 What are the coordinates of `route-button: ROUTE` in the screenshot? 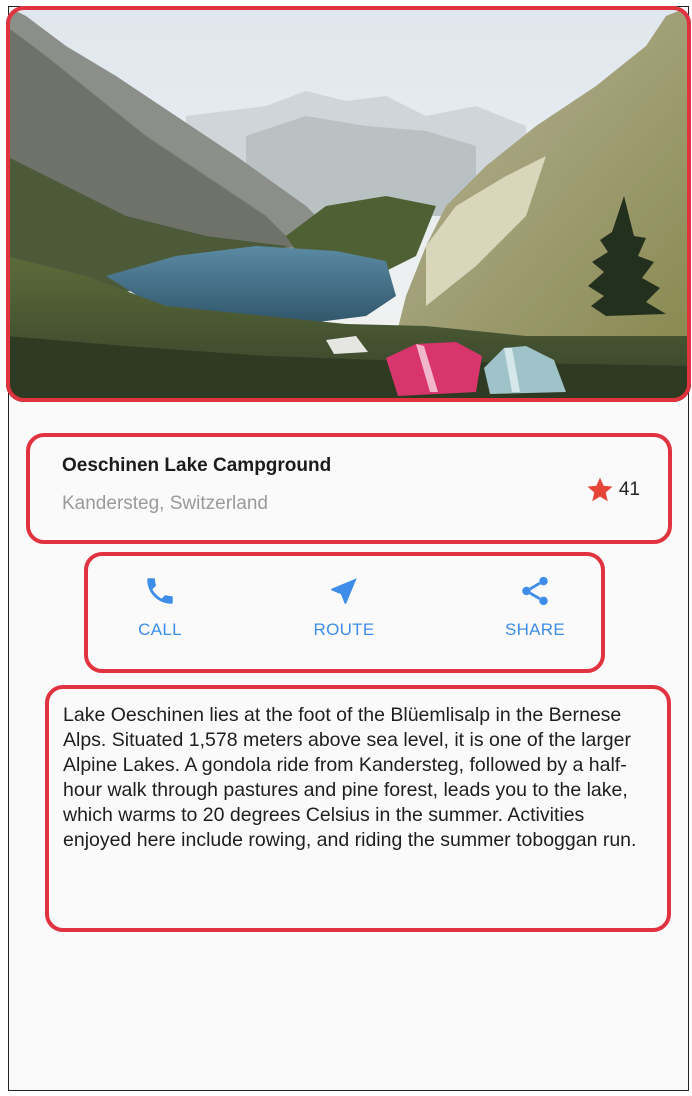 It's located at (344, 607).